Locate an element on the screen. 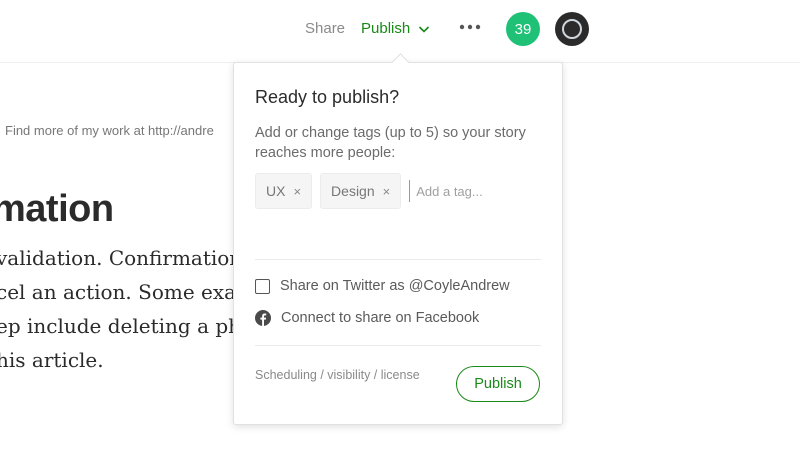  tag-list: UX × Design × is located at coordinates (392, 191).